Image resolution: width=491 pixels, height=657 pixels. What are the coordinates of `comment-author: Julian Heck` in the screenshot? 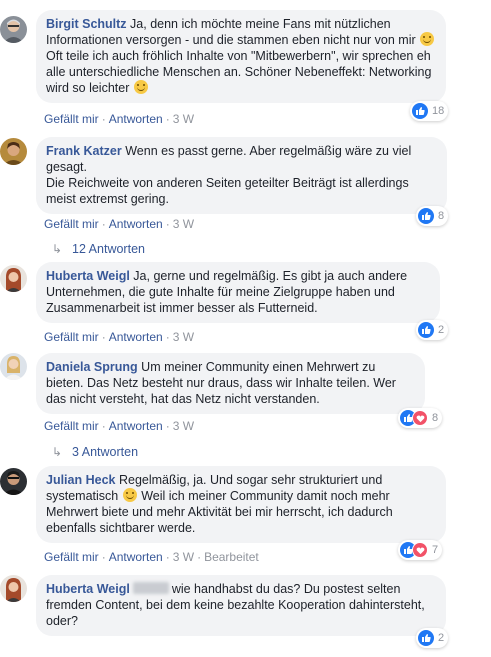 It's located at (80, 480).